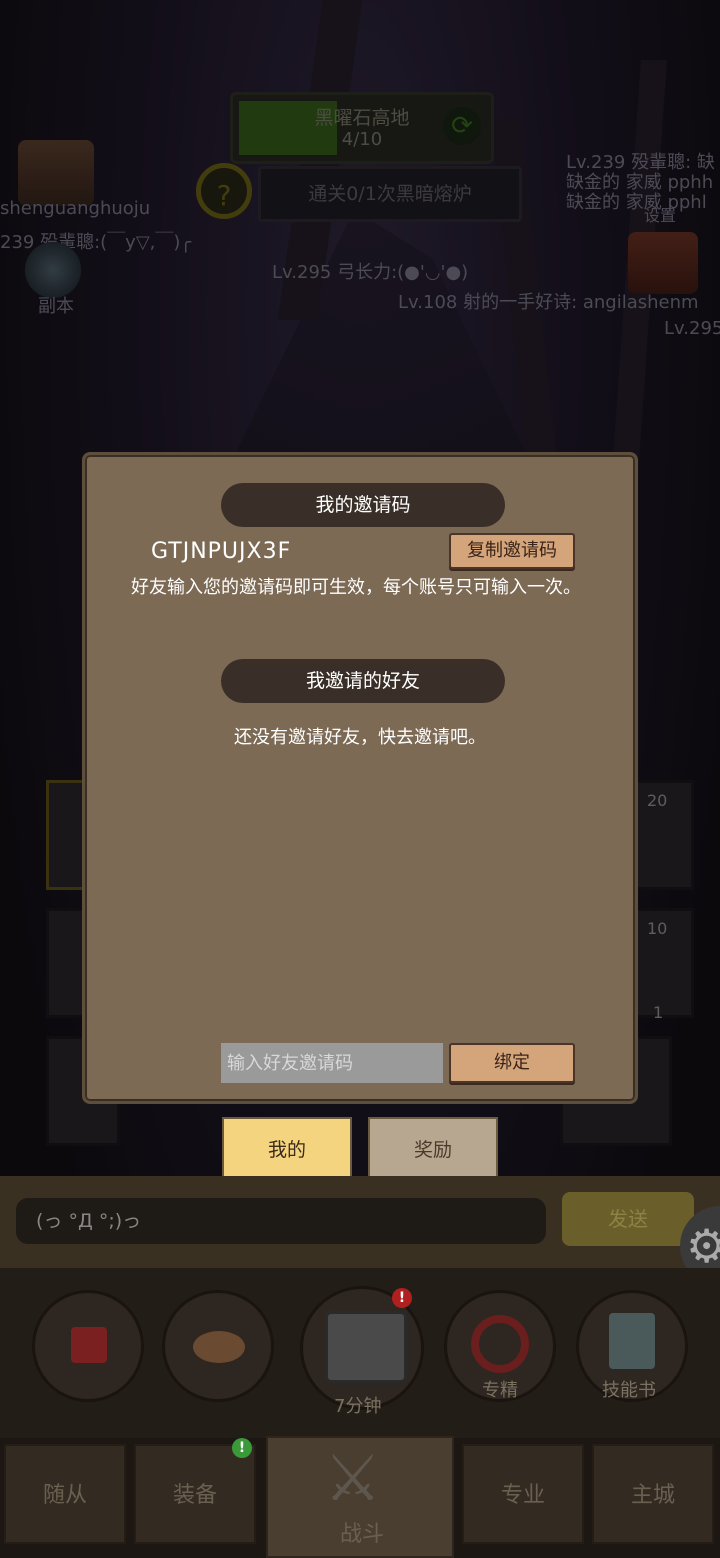 This screenshot has height=1558, width=720. I want to click on potion-icon, so click(89, 1345).